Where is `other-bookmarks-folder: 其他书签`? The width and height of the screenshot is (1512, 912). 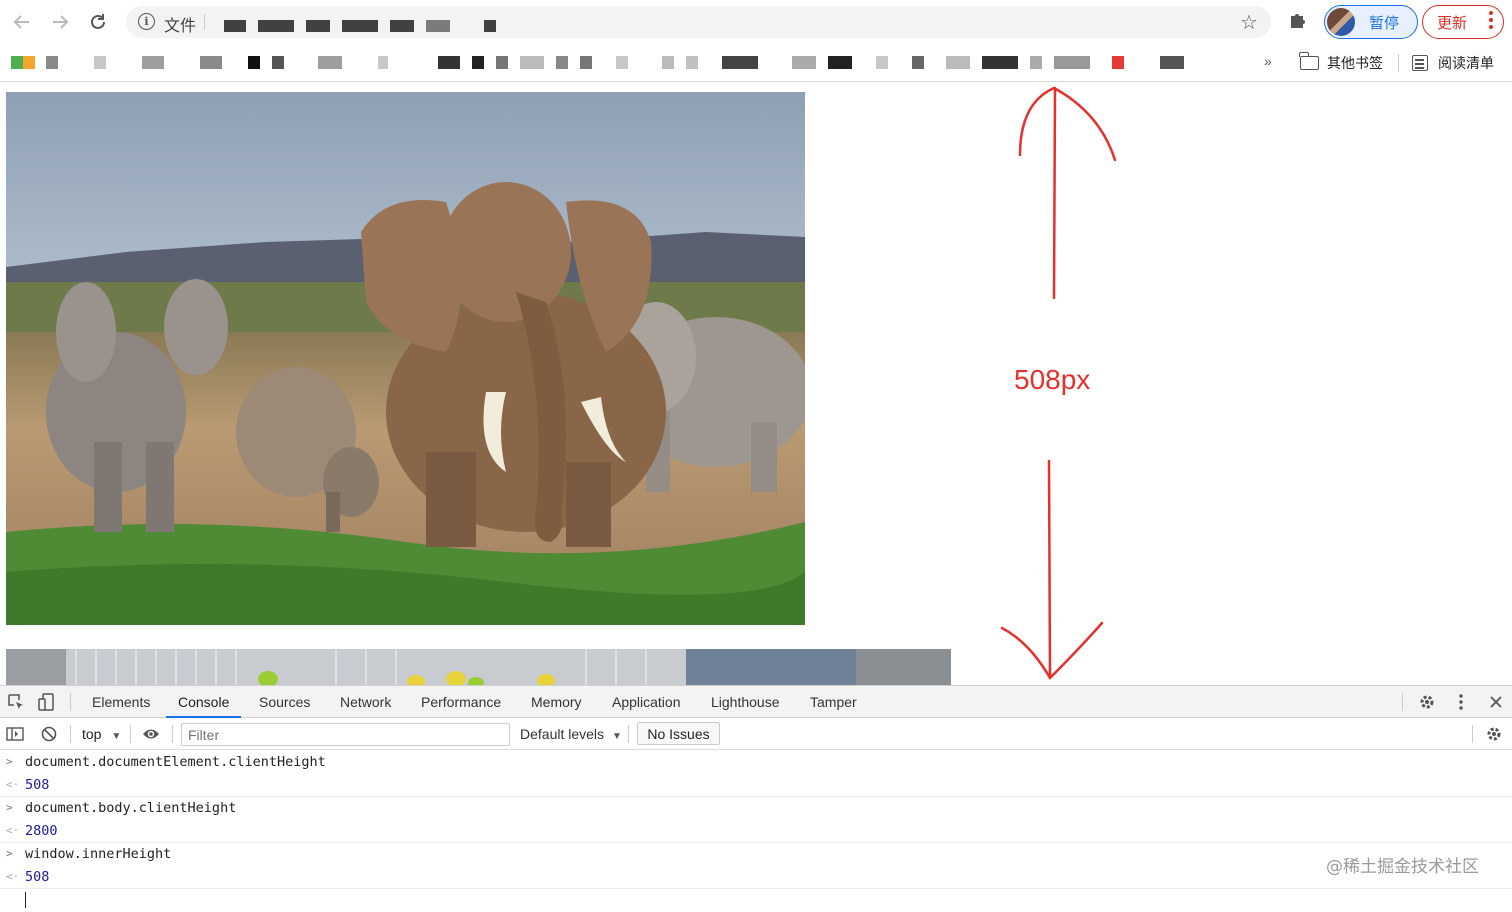 other-bookmarks-folder: 其他书签 is located at coordinates (1341, 62).